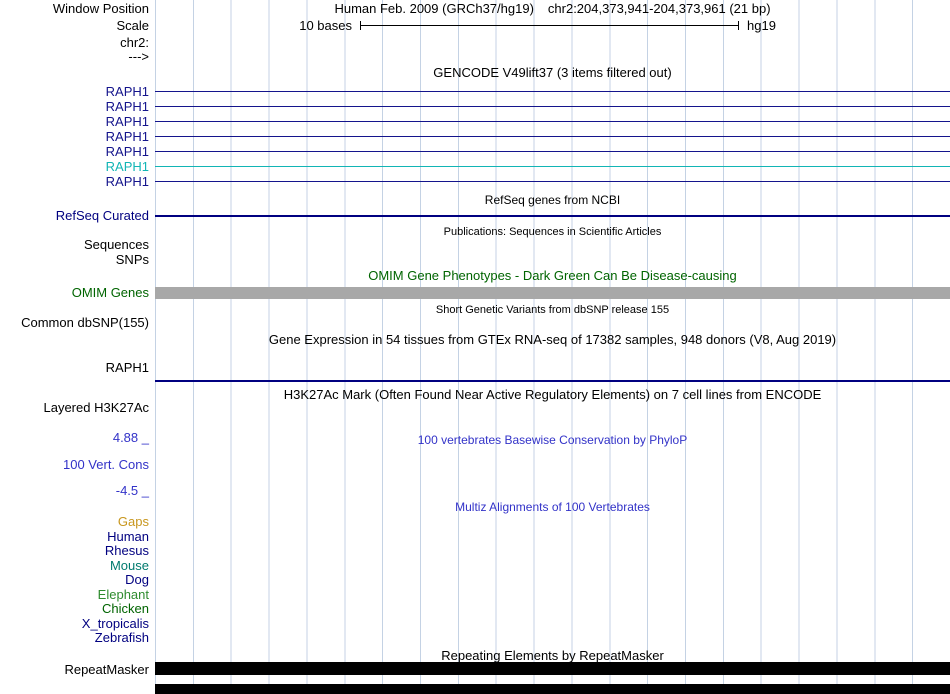 This screenshot has height=694, width=950. I want to click on multiz-row-zebrafish: Zebrafish, so click(475, 638).